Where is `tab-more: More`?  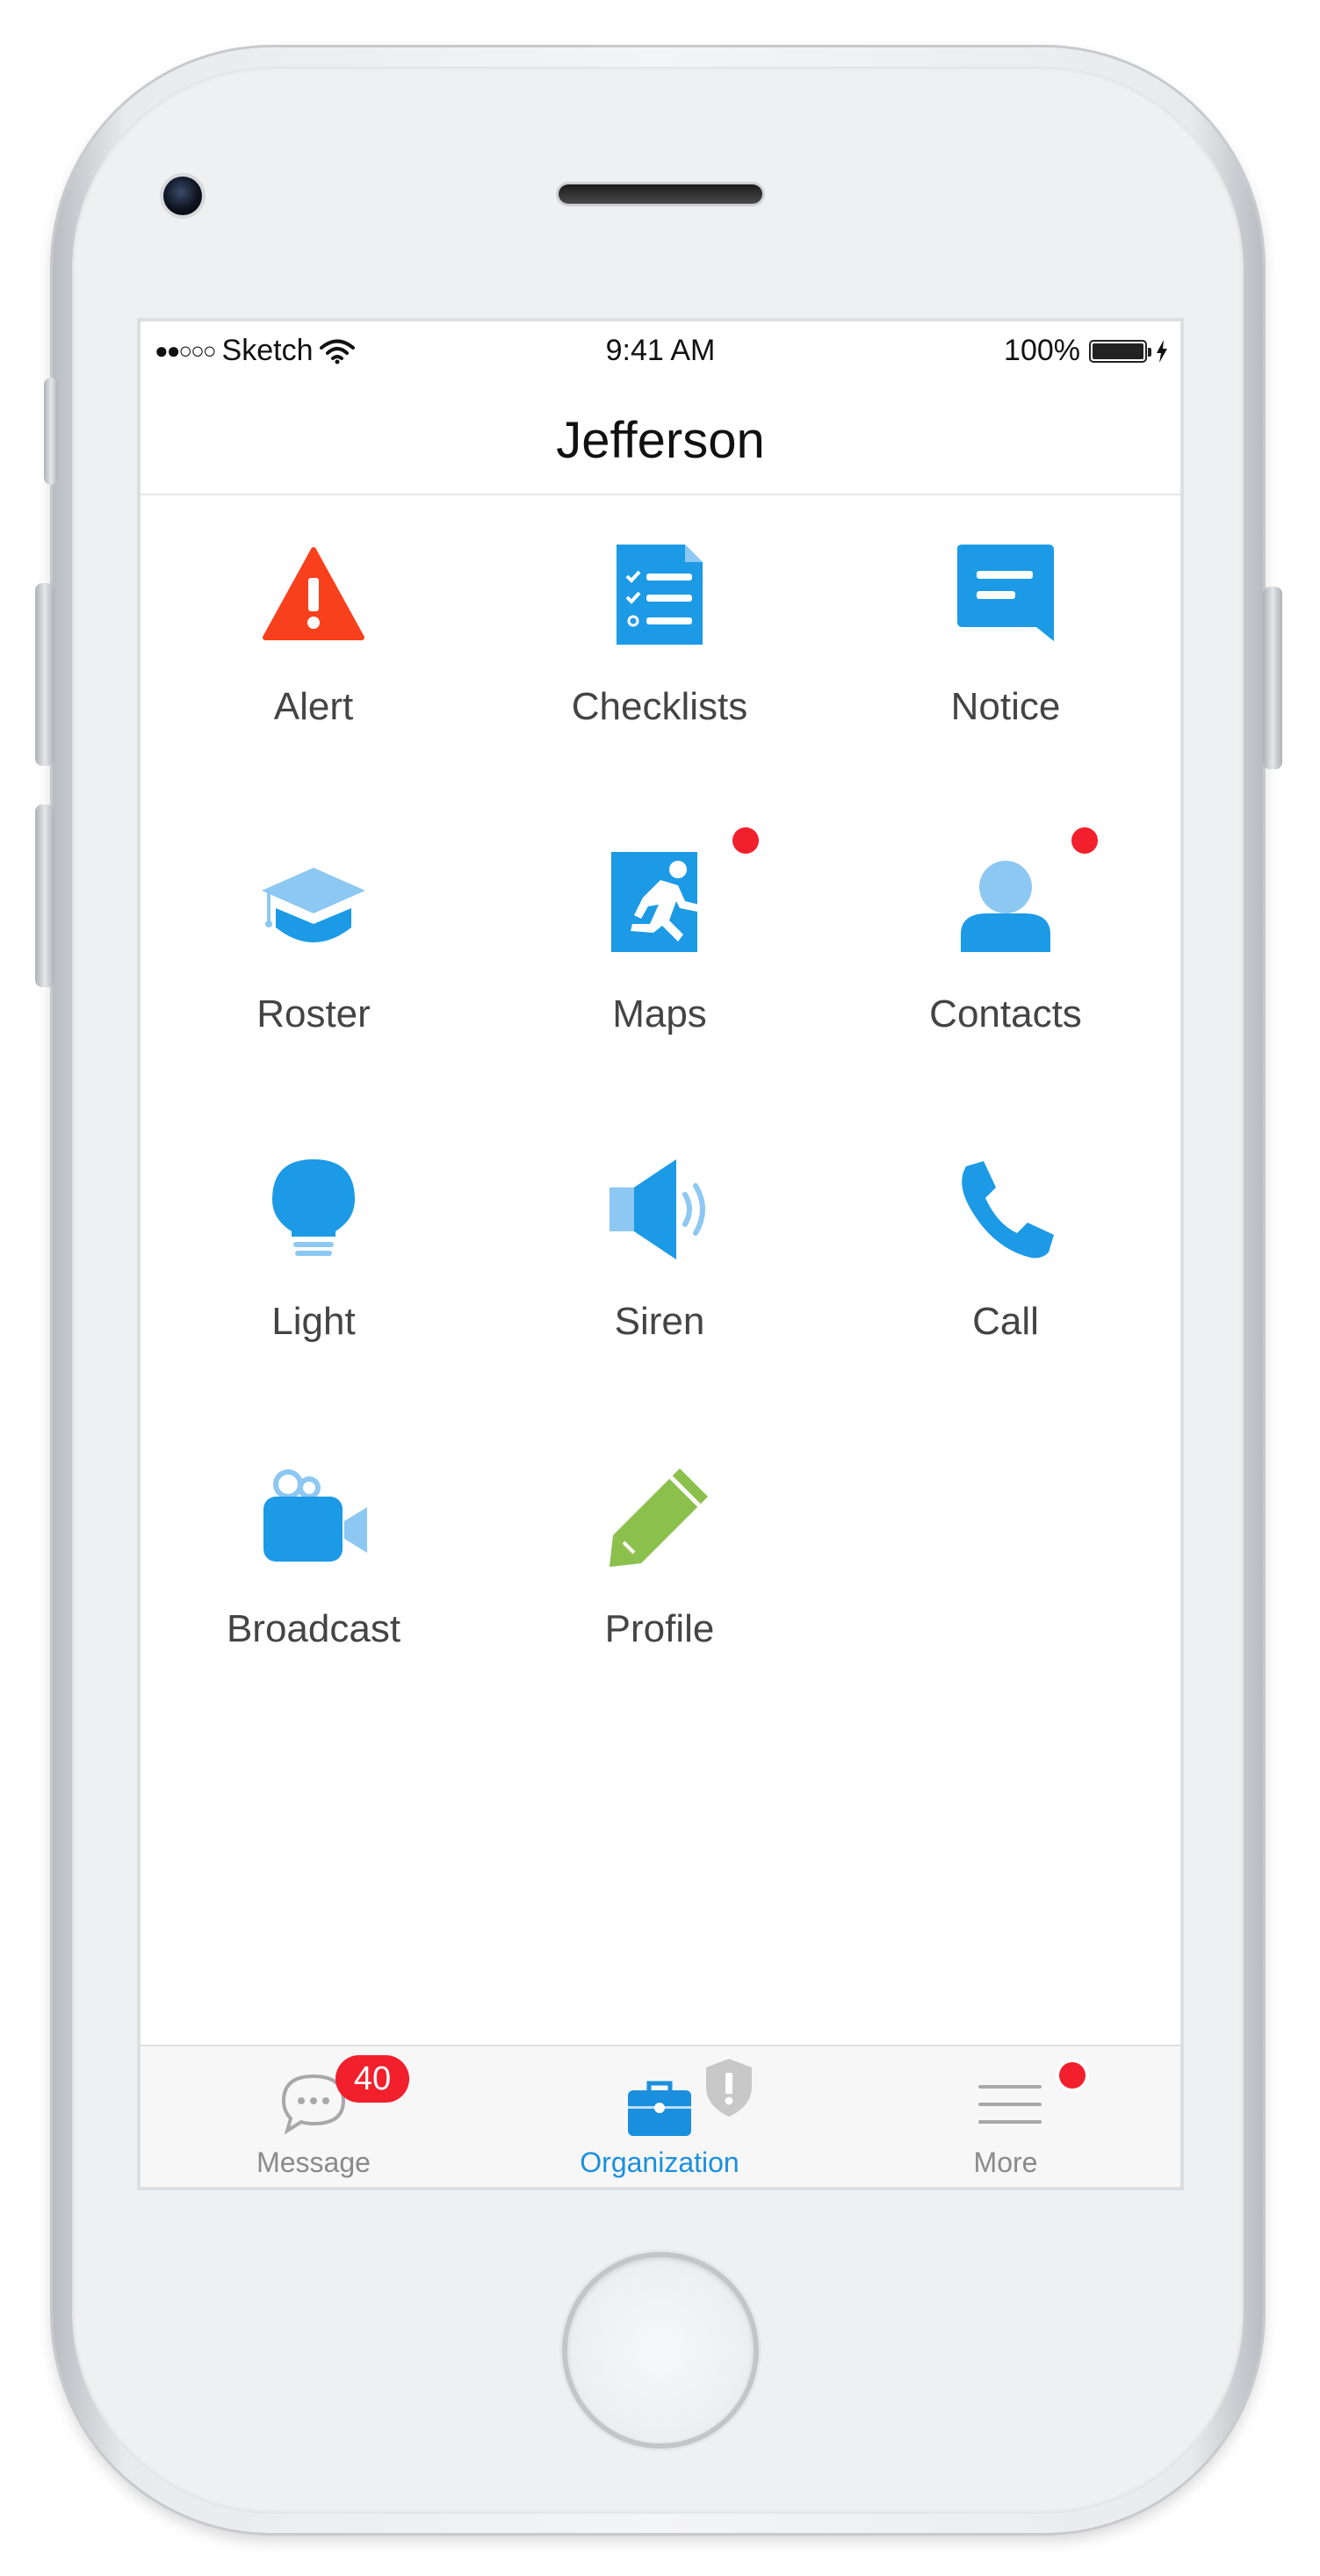
tab-more: More is located at coordinates (1006, 2116).